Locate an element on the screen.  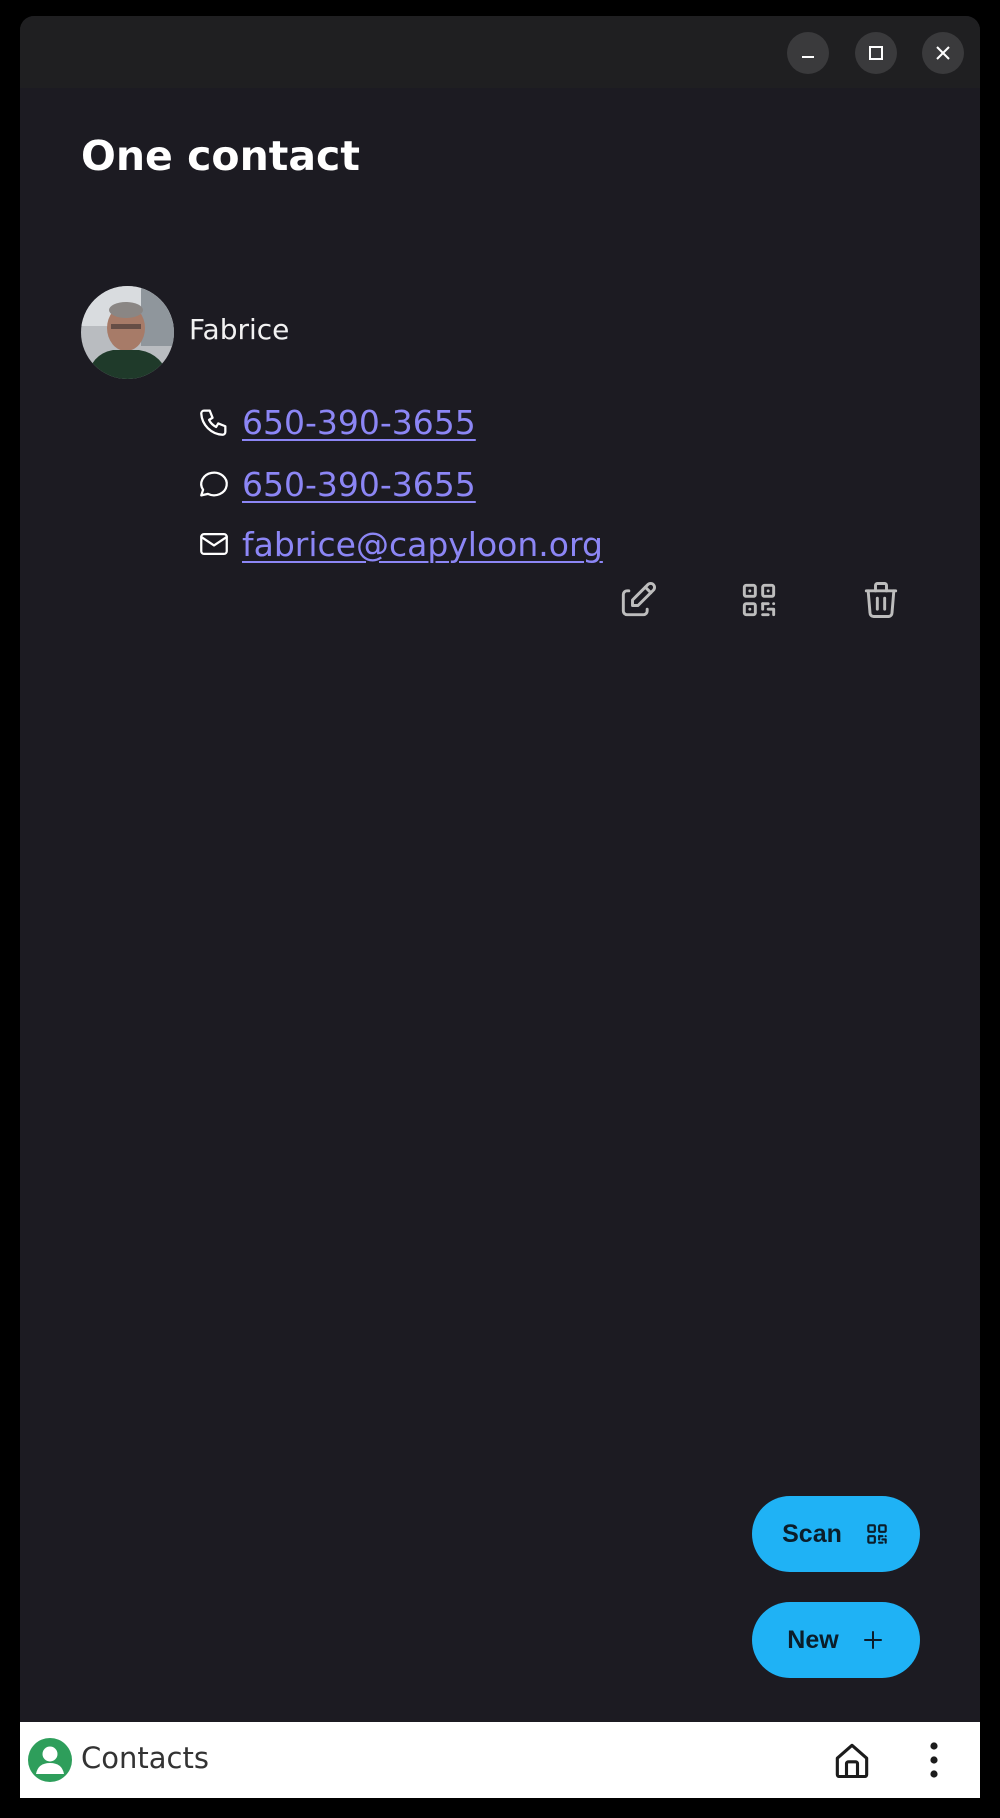
contact-photo is located at coordinates (127, 332).